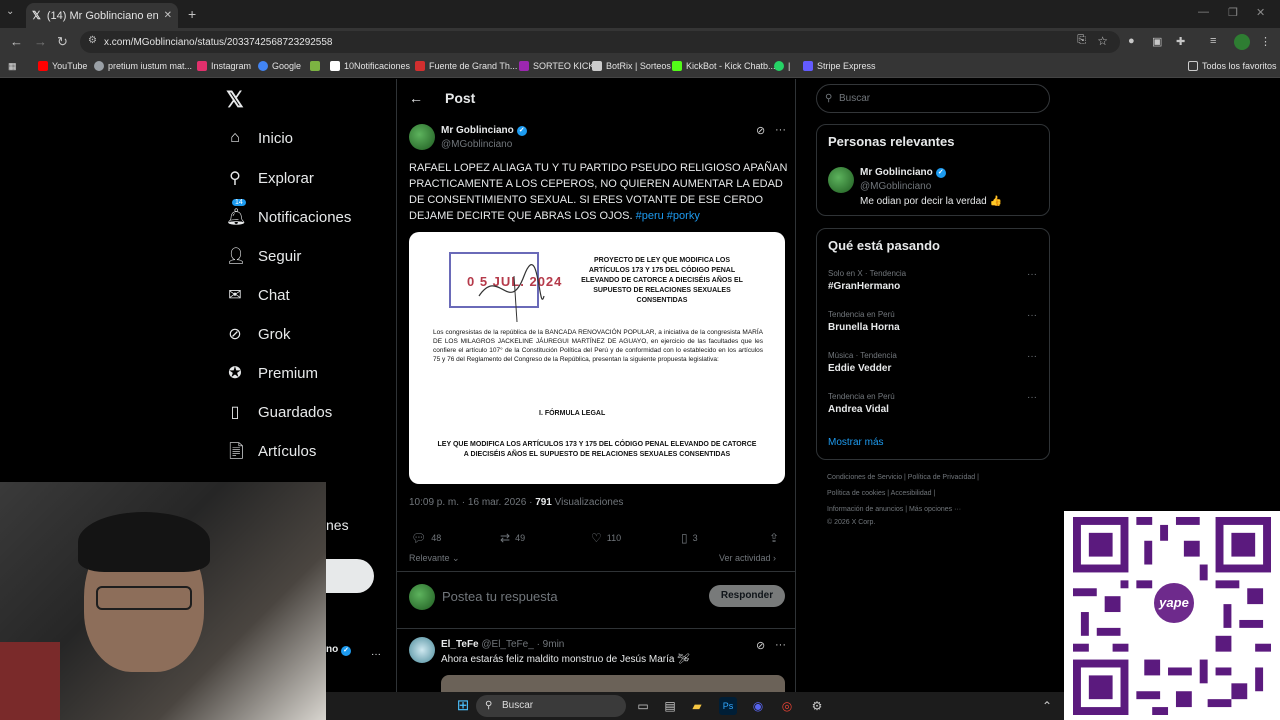 Image resolution: width=1280 pixels, height=720 pixels. What do you see at coordinates (416, 98) in the screenshot?
I see `back-arrow-icon: ←` at bounding box center [416, 98].